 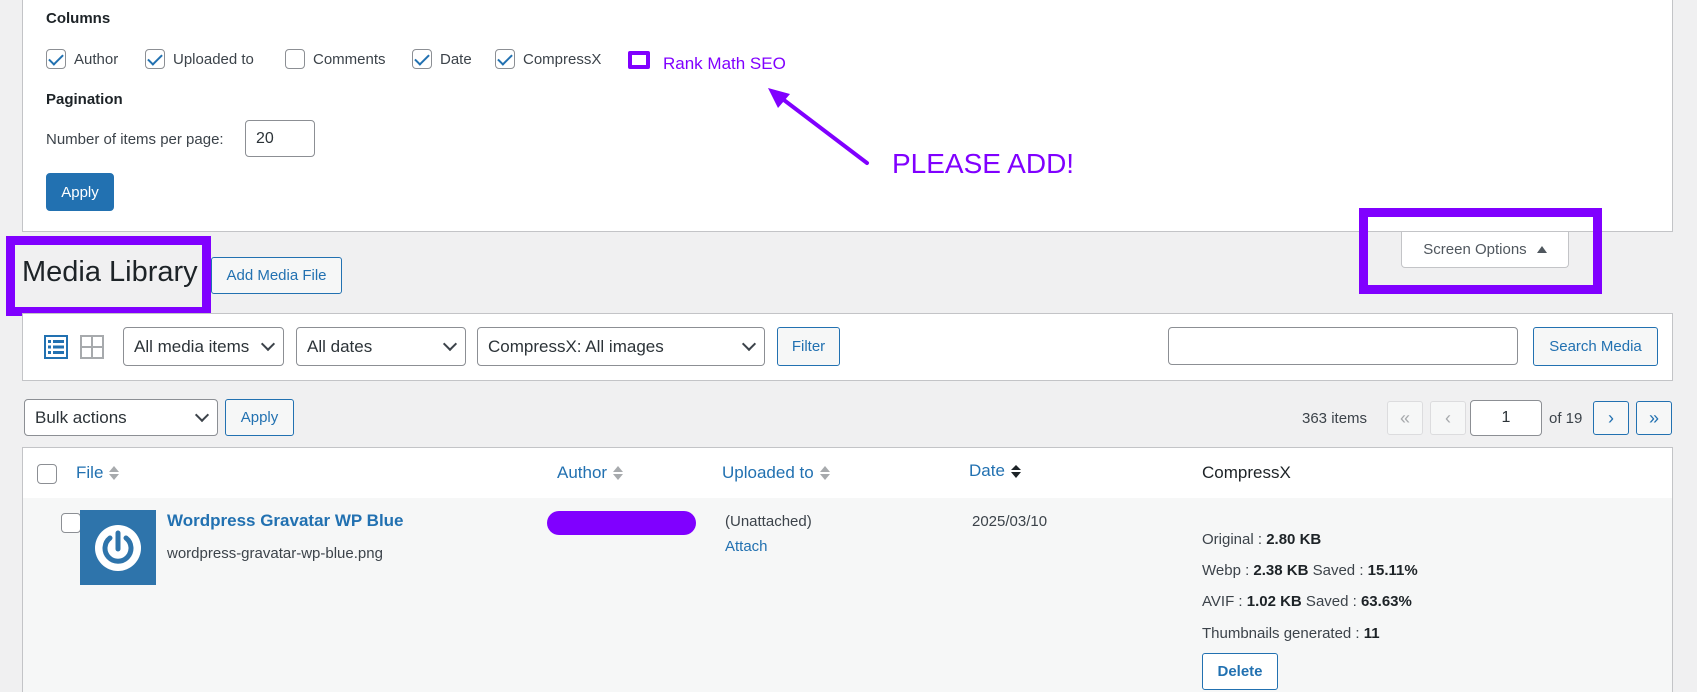 What do you see at coordinates (280, 138) in the screenshot?
I see `items-per-page-input: 20` at bounding box center [280, 138].